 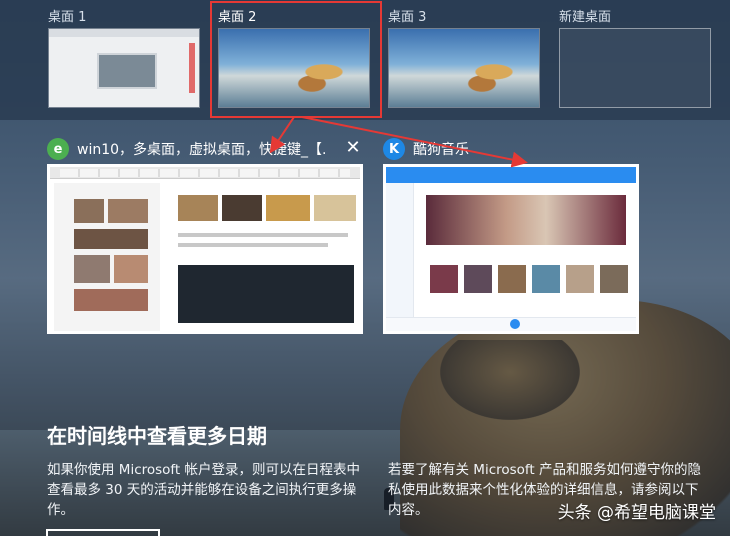 I want to click on desktop-3-thumbnail, so click(x=464, y=68).